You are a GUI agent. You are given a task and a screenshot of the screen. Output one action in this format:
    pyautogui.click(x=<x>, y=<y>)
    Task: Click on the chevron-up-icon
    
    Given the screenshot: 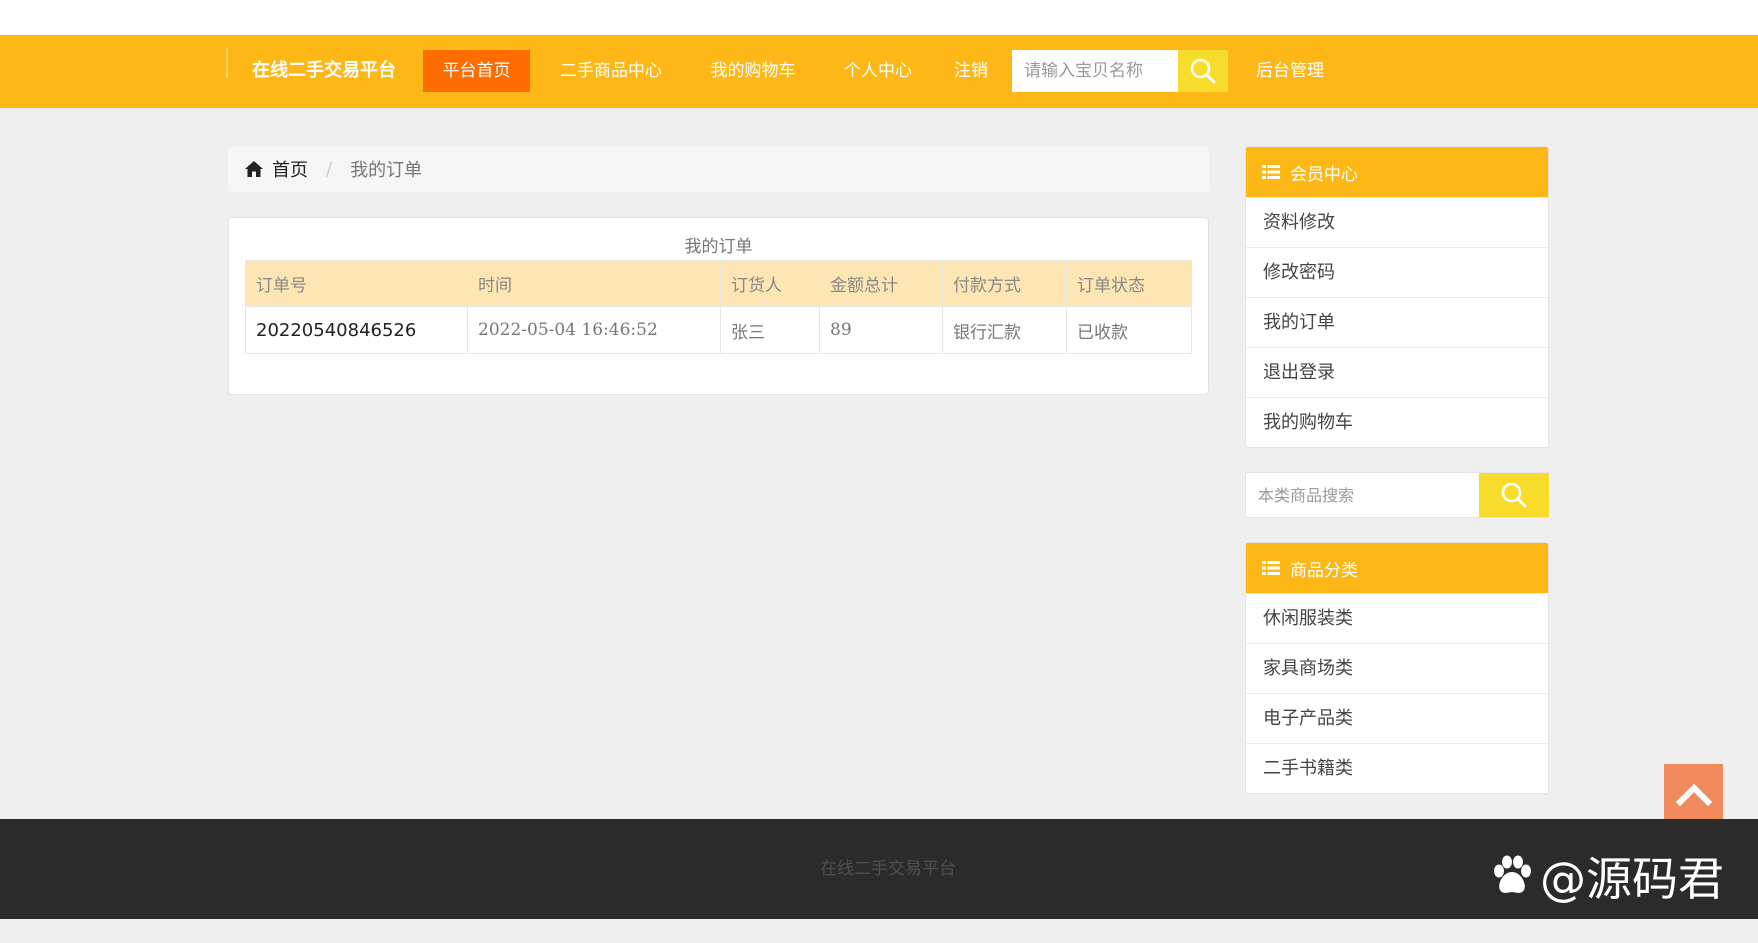 What is the action you would take?
    pyautogui.click(x=1693, y=794)
    